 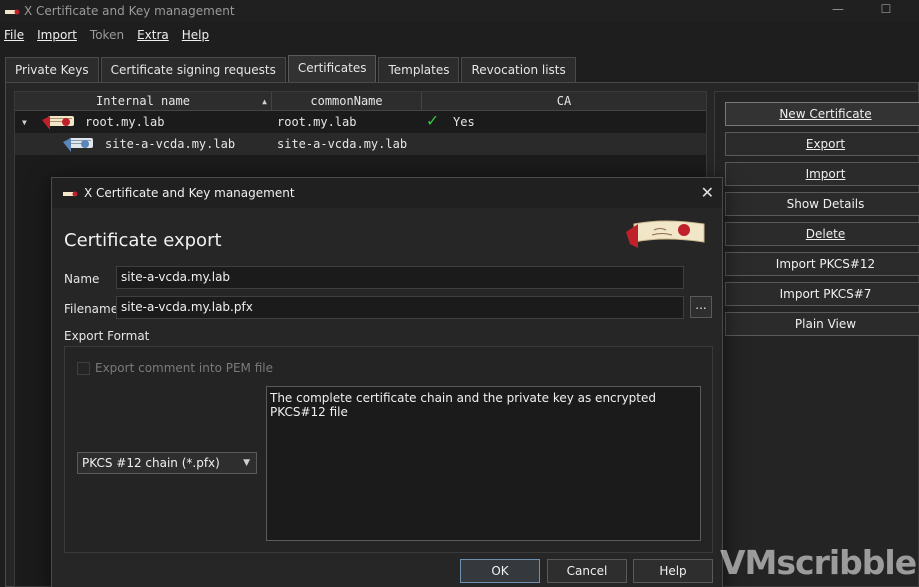 What do you see at coordinates (432, 120) in the screenshot?
I see `ca-check-icon: ✓` at bounding box center [432, 120].